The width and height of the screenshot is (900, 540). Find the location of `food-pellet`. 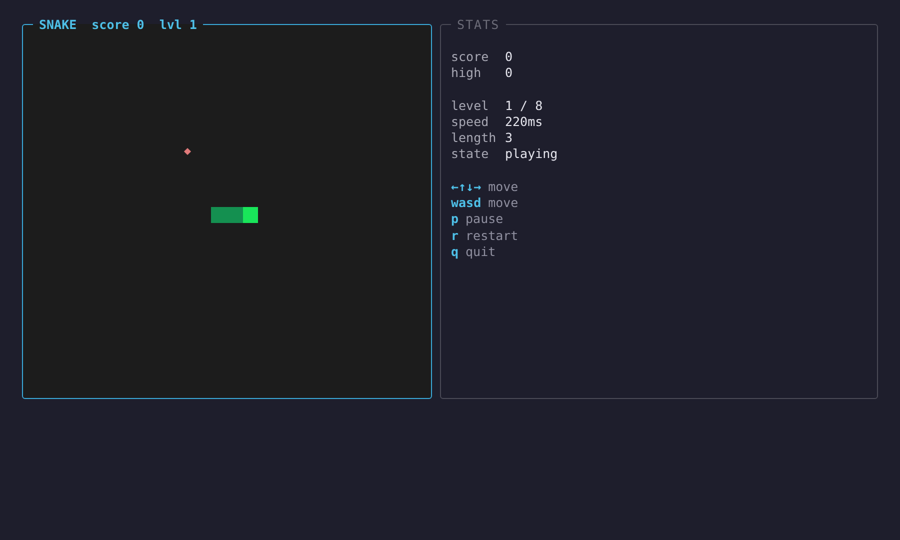

food-pellet is located at coordinates (188, 151).